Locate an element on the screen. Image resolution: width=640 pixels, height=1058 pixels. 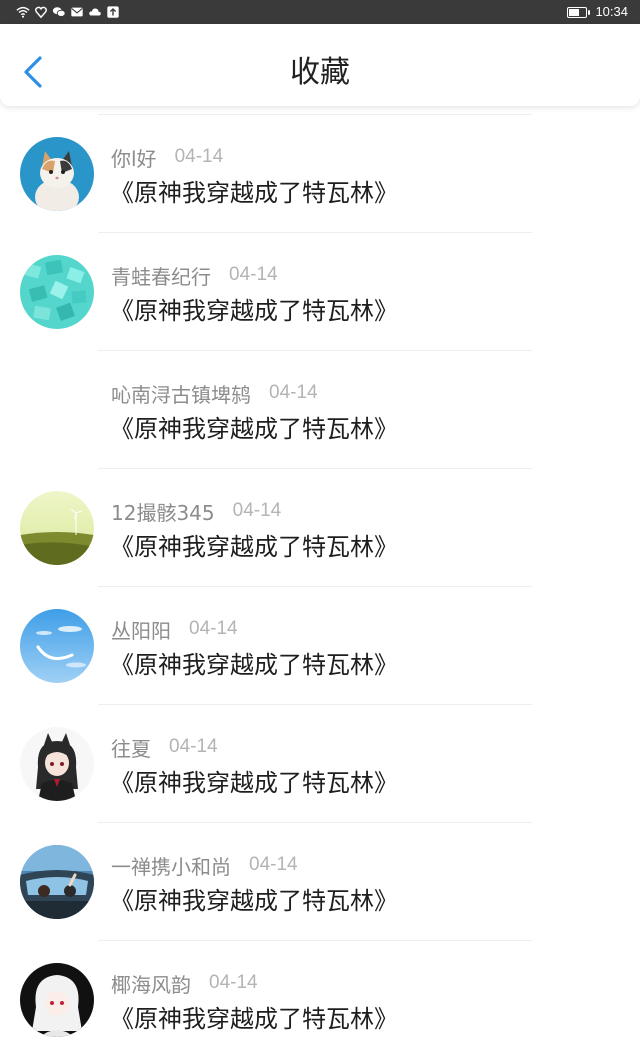
username: 往夏 is located at coordinates (131, 747).